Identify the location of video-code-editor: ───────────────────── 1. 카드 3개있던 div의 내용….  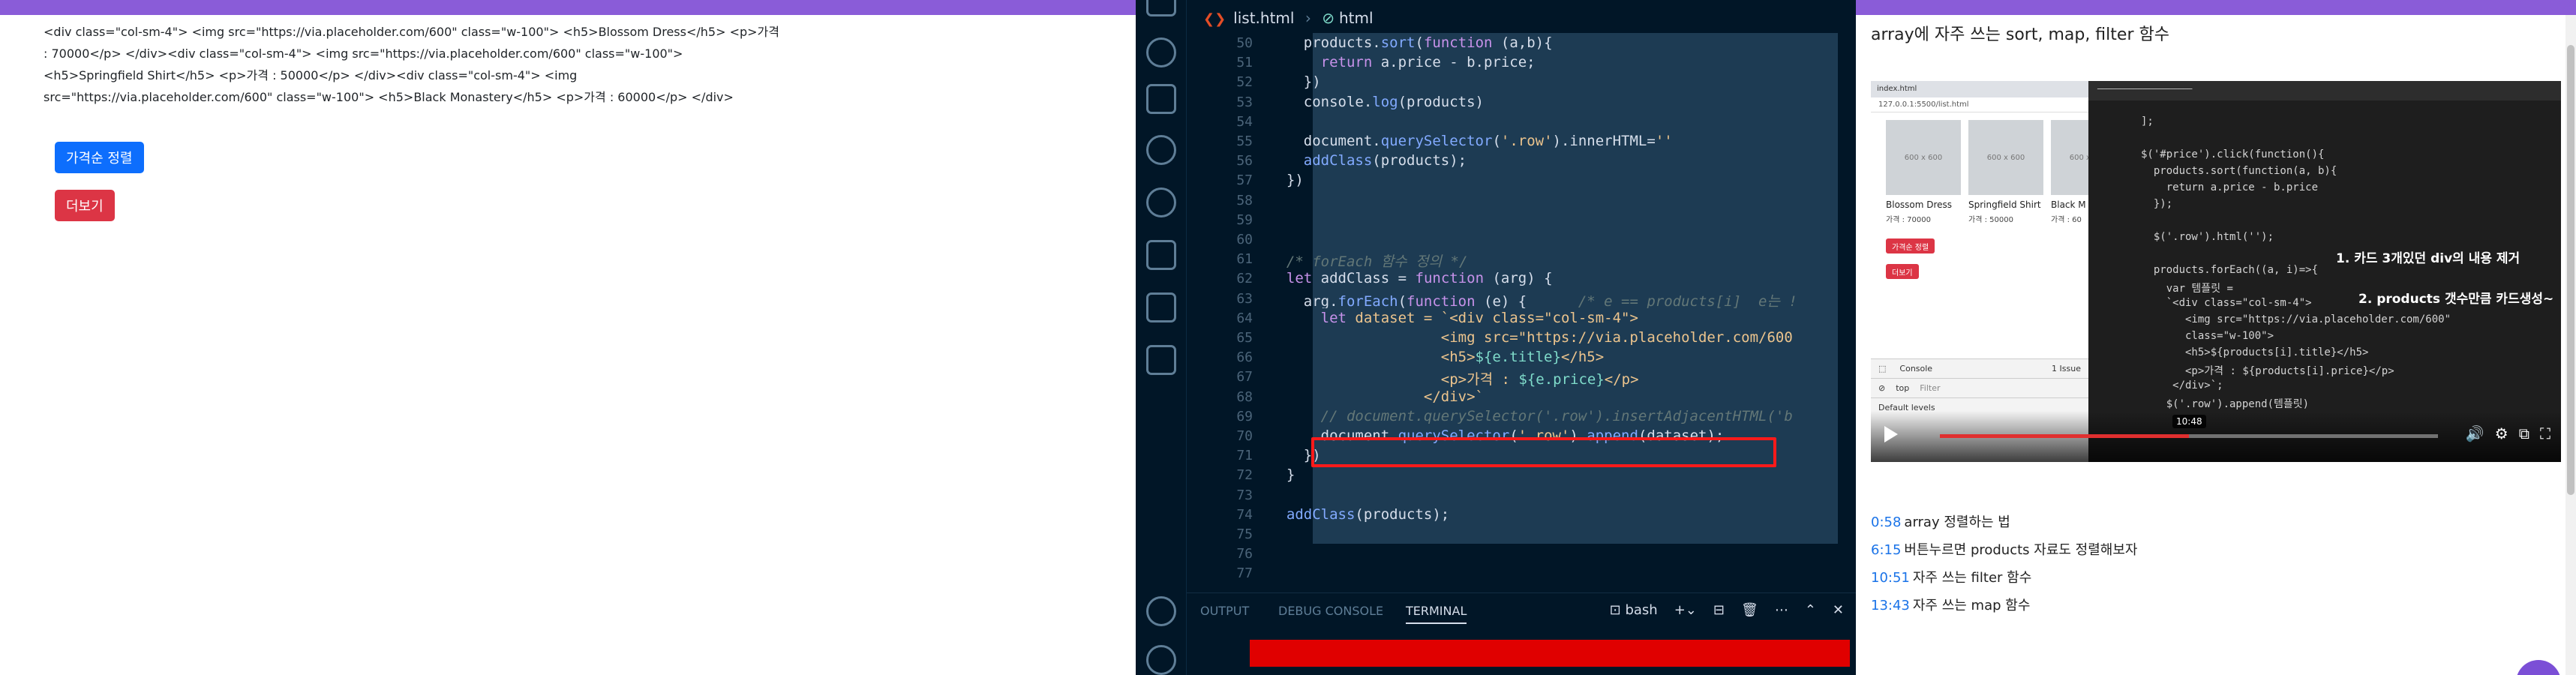
(2324, 271).